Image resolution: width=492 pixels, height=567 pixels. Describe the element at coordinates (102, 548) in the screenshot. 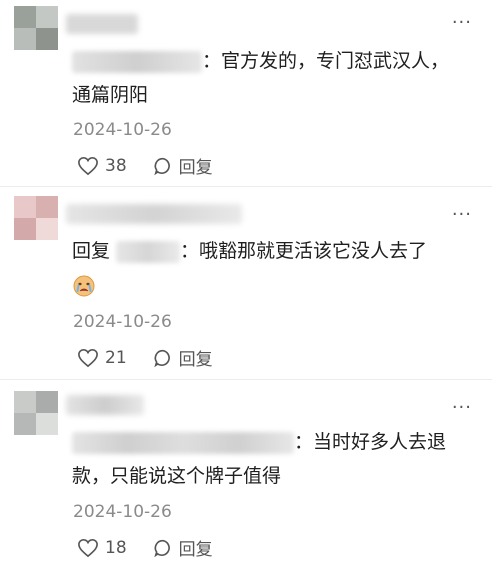

I see `like-button: 18` at that location.